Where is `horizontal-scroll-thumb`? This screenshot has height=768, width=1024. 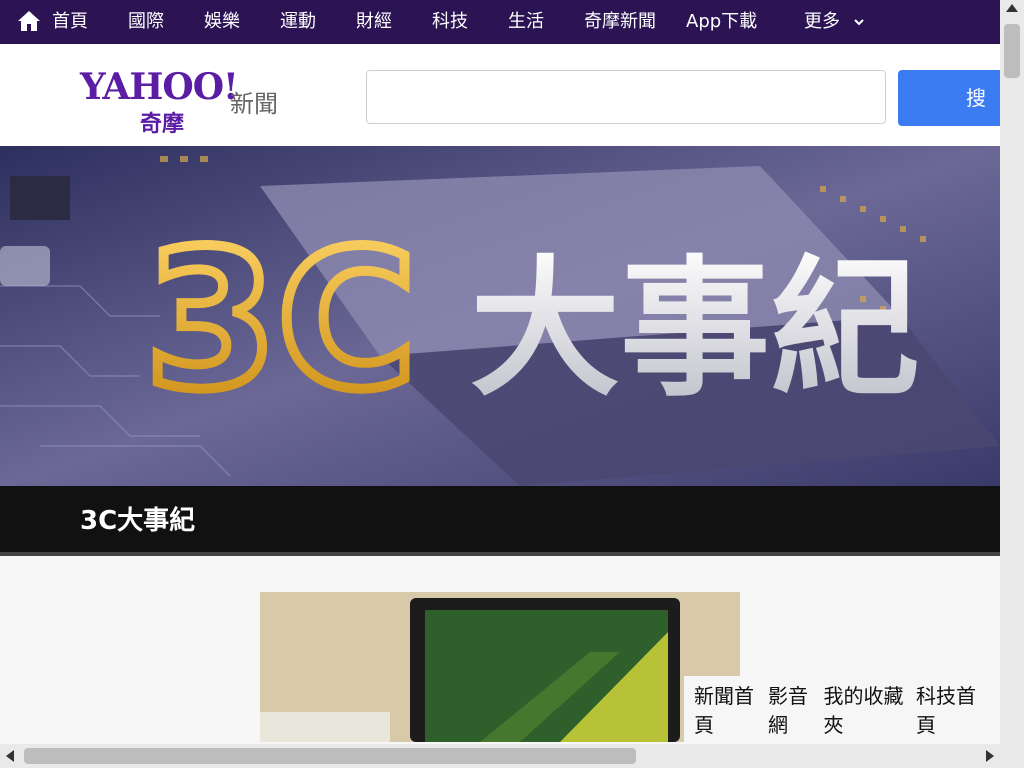
horizontal-scroll-thumb is located at coordinates (330, 756).